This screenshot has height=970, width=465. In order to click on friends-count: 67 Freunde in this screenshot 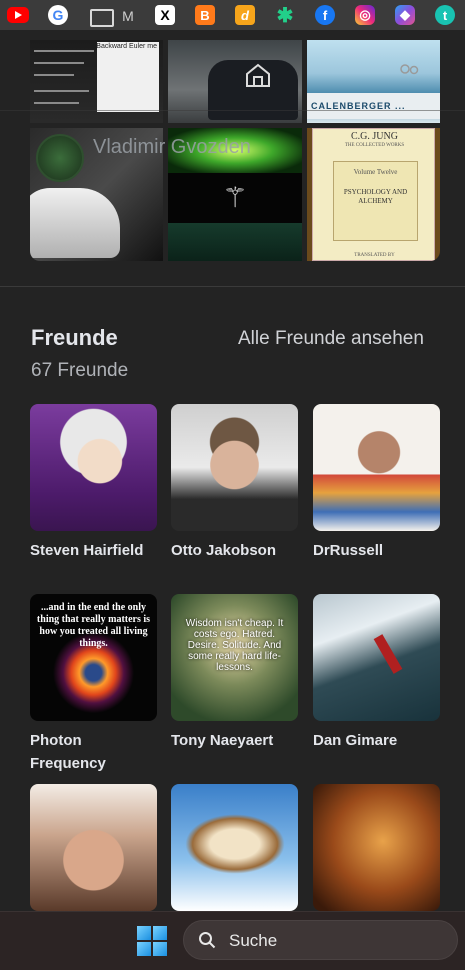, I will do `click(80, 370)`.